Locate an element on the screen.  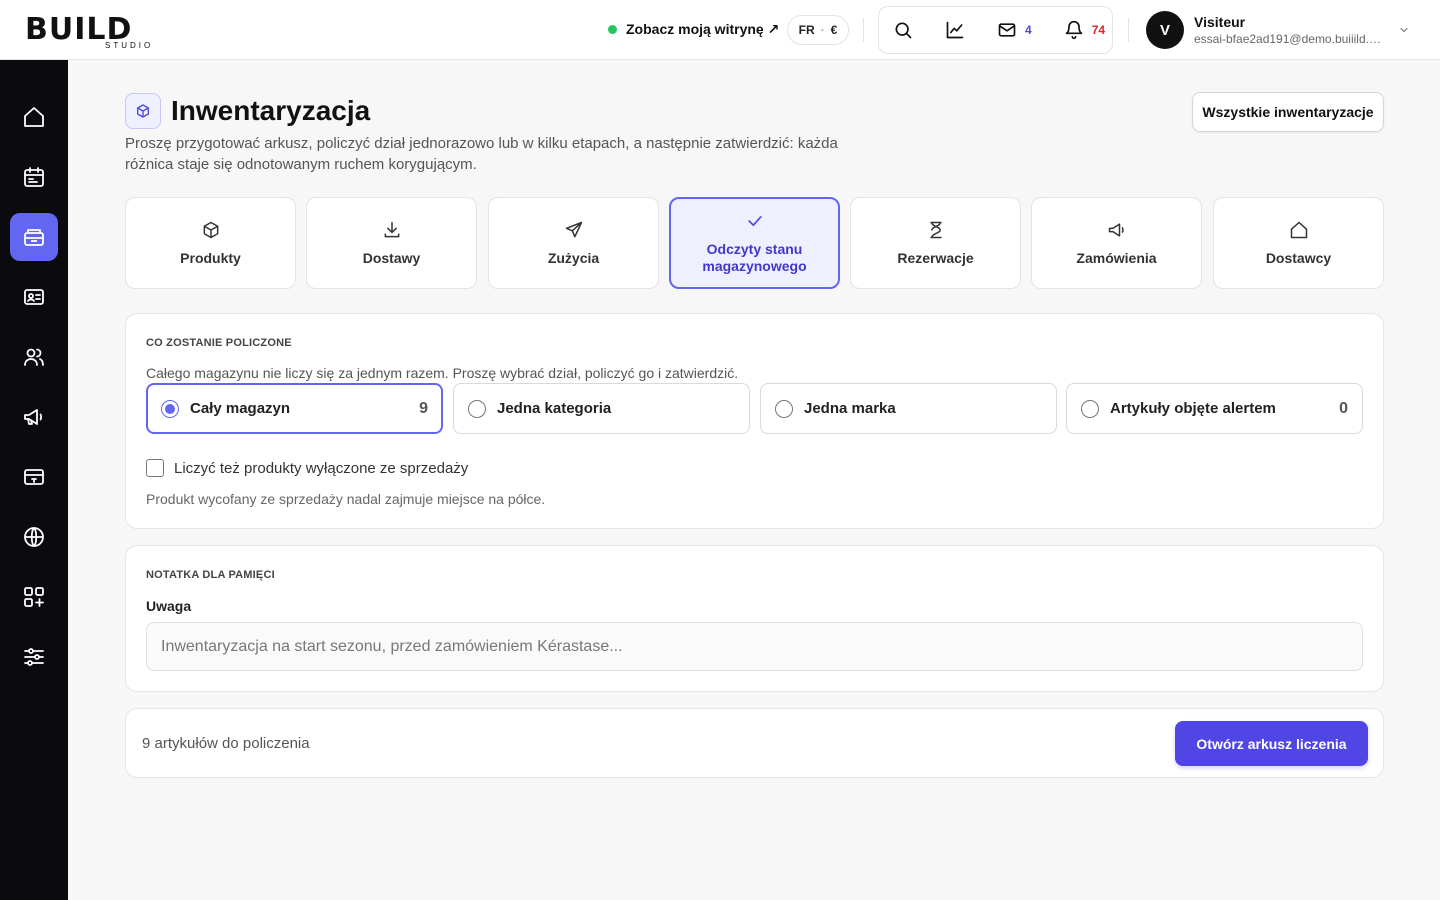
option-one-brand: Jedna marka is located at coordinates (908, 408).